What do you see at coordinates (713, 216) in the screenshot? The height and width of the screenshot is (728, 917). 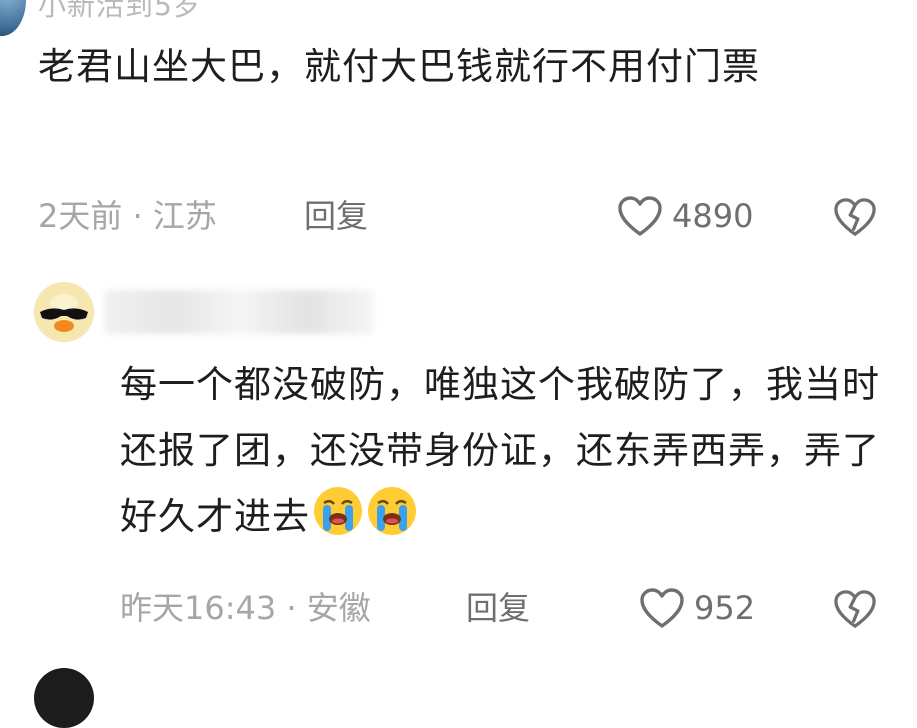 I see `like-count: 4890` at bounding box center [713, 216].